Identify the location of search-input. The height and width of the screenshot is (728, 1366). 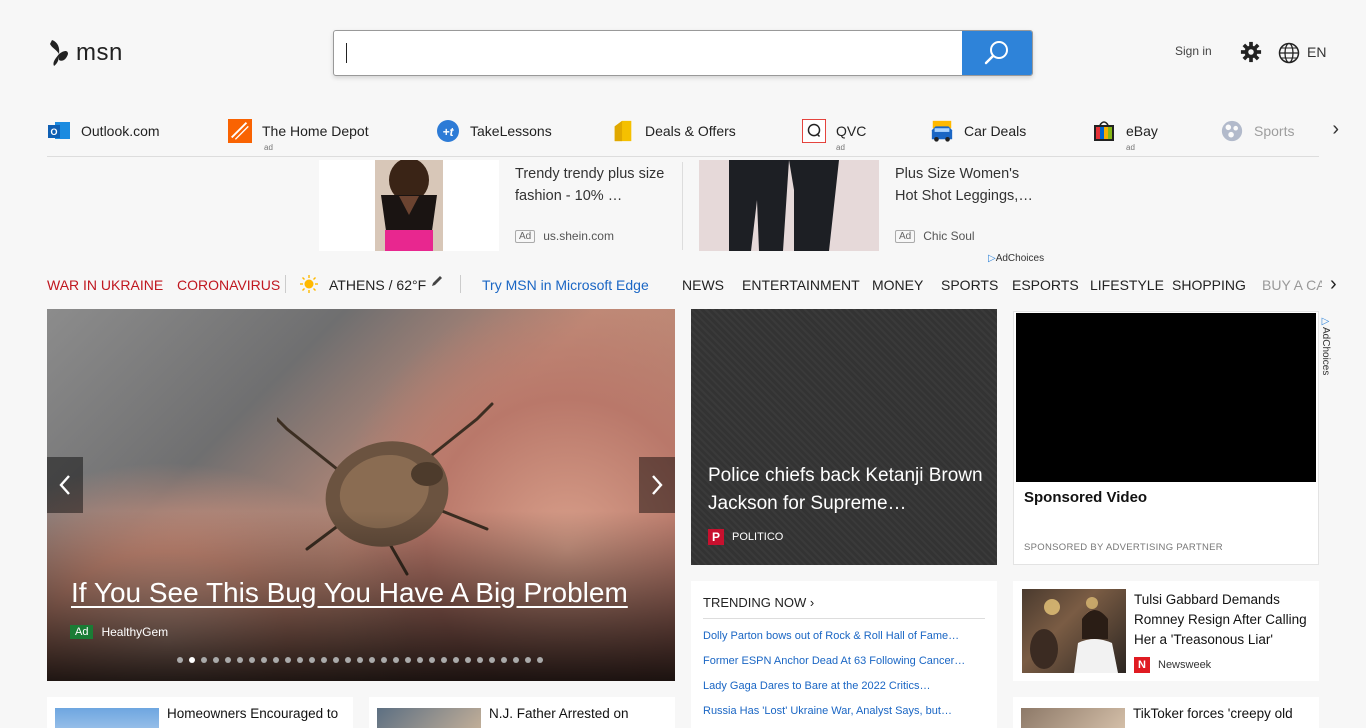
(648, 53).